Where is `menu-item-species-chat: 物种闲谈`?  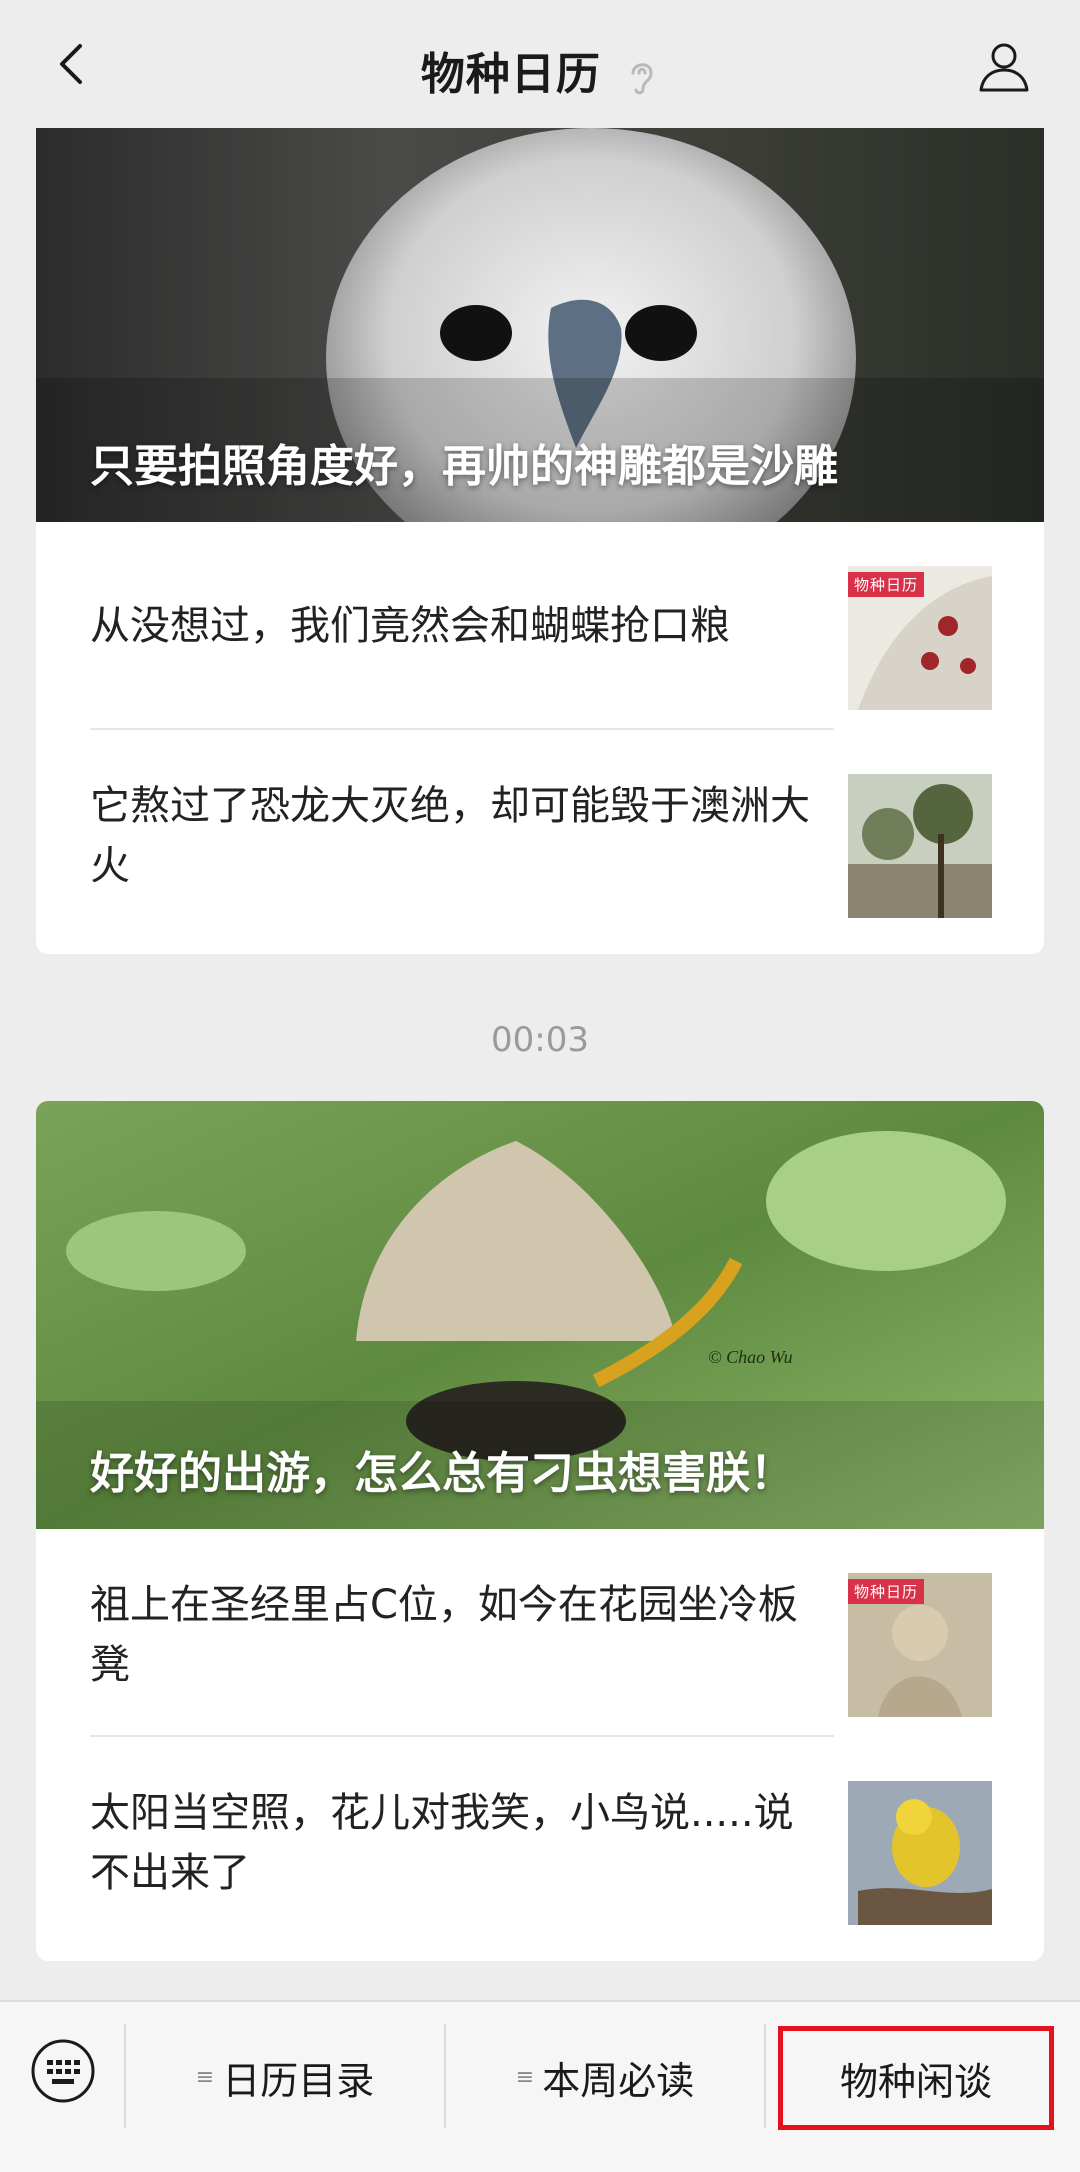 menu-item-species-chat: 物种闲谈 is located at coordinates (916, 2078).